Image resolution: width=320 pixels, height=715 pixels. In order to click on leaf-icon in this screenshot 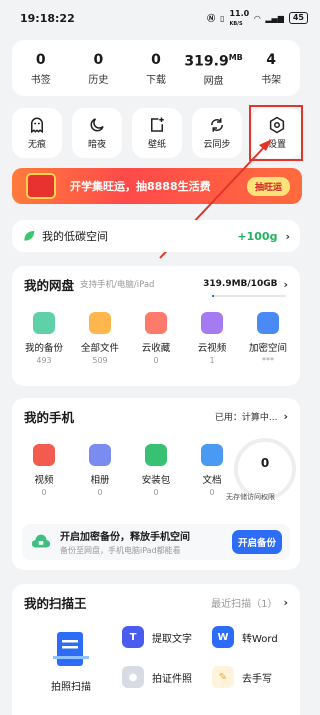, I will do `click(29, 235)`.